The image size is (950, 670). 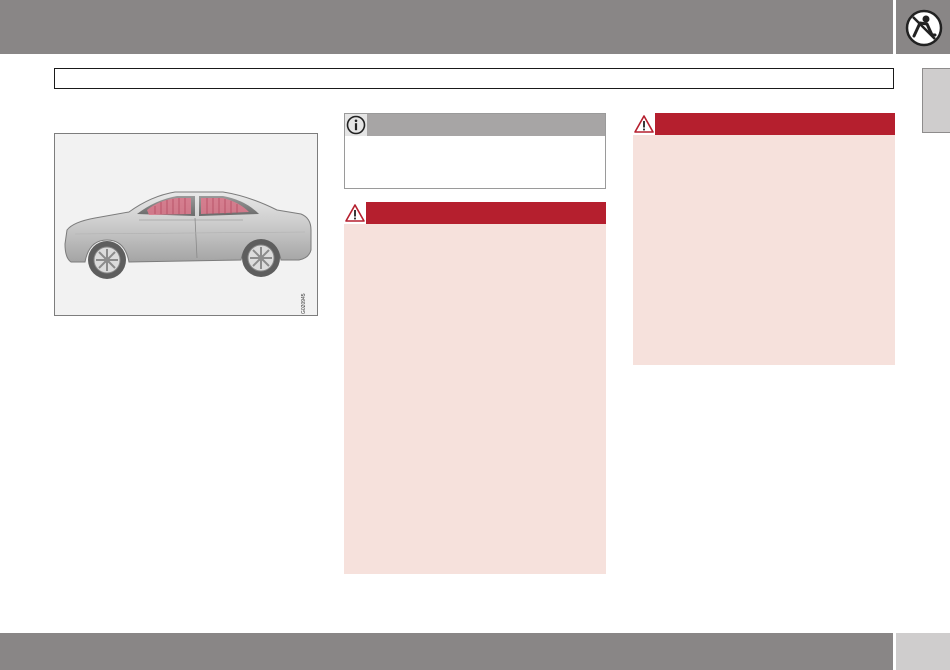 I want to click on figure-code: G020945, so click(x=304, y=303).